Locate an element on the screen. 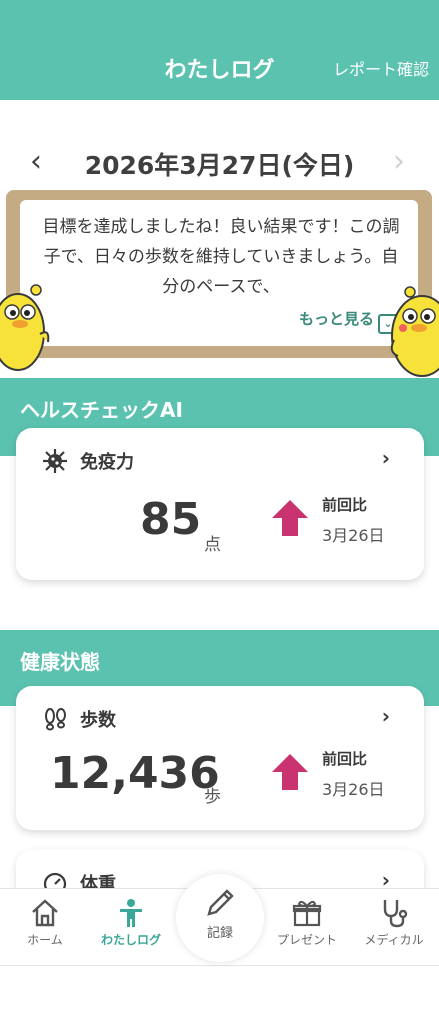  footprints-icon is located at coordinates (55, 719).